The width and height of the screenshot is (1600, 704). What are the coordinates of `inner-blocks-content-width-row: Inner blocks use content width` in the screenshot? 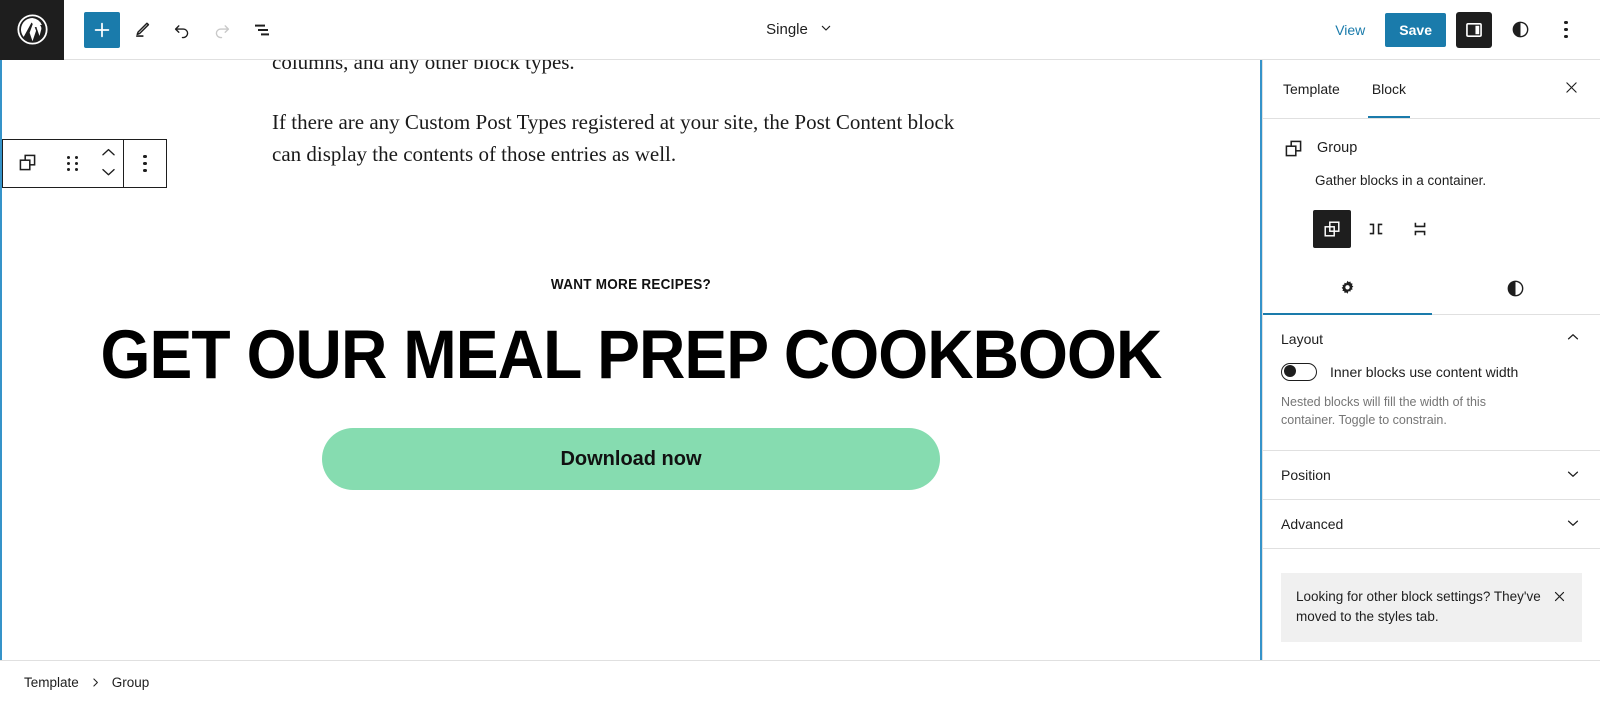 It's located at (1431, 371).